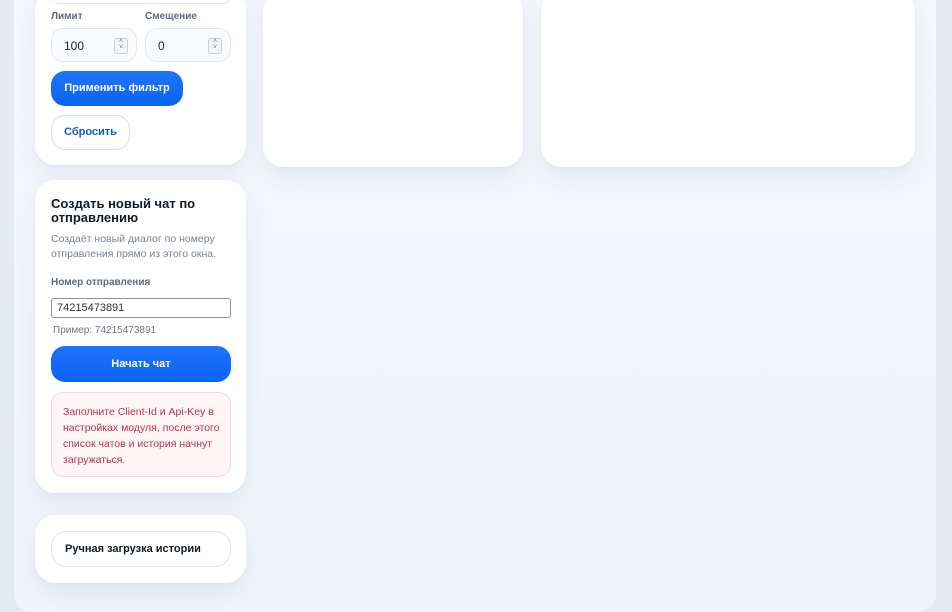 The image size is (952, 612). I want to click on chat-history-panel, so click(728, 83).